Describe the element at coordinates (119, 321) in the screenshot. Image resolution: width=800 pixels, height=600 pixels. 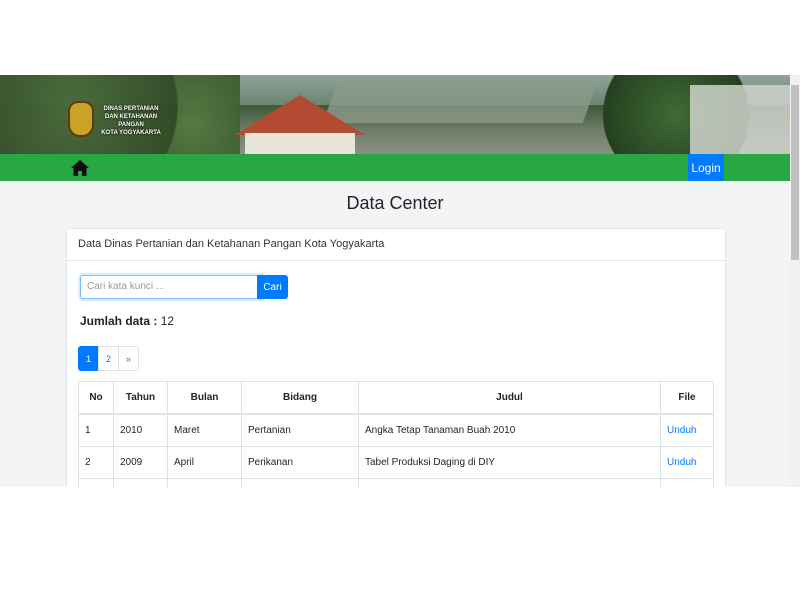
I see `total-label: Jumlah data :` at that location.